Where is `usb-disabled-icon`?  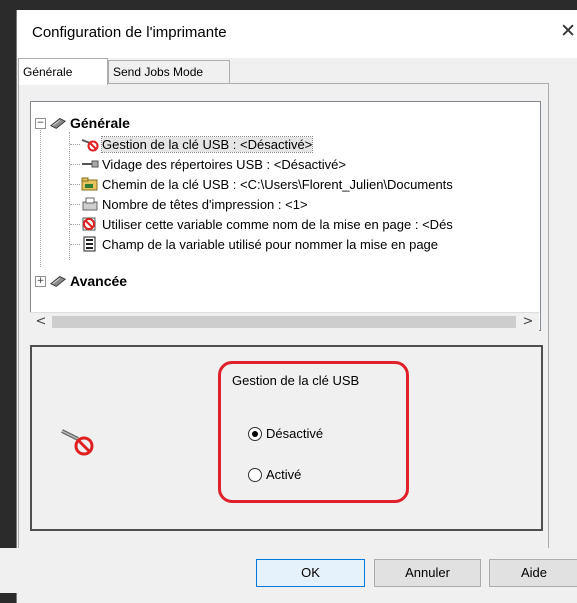
usb-disabled-icon is located at coordinates (90, 144).